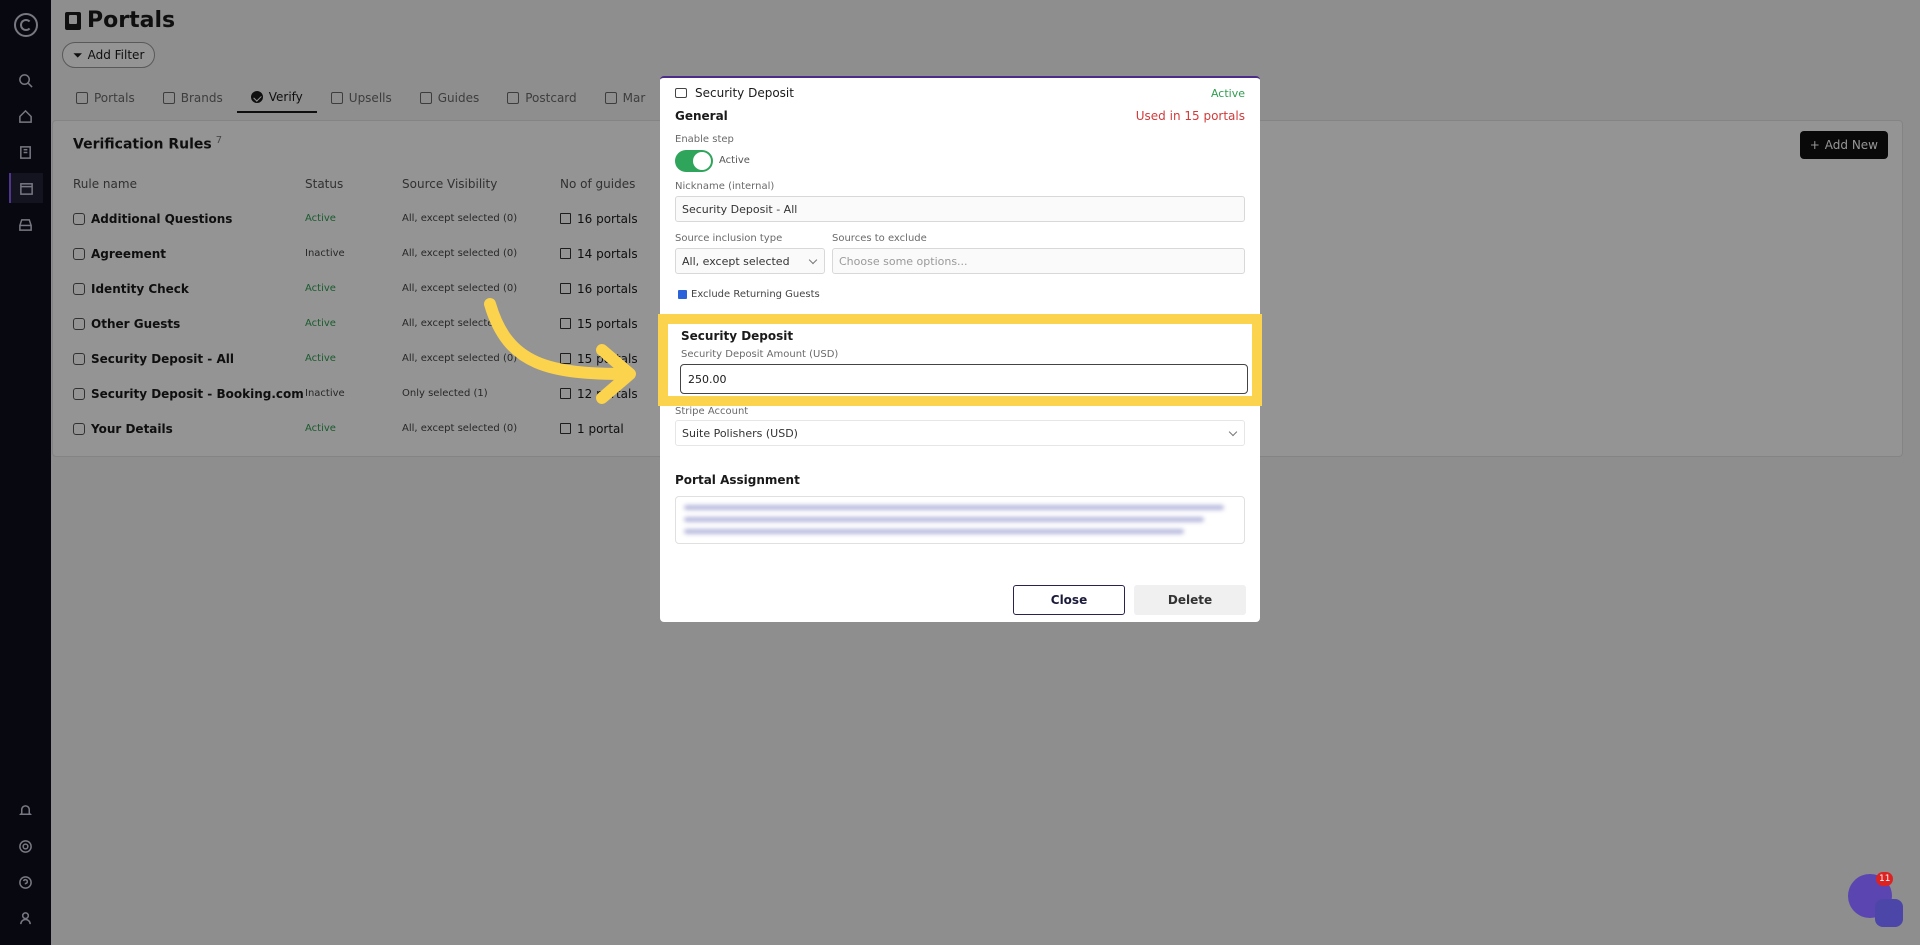 This screenshot has height=945, width=1920. What do you see at coordinates (734, 160) in the screenshot?
I see `toggle-label: Active` at bounding box center [734, 160].